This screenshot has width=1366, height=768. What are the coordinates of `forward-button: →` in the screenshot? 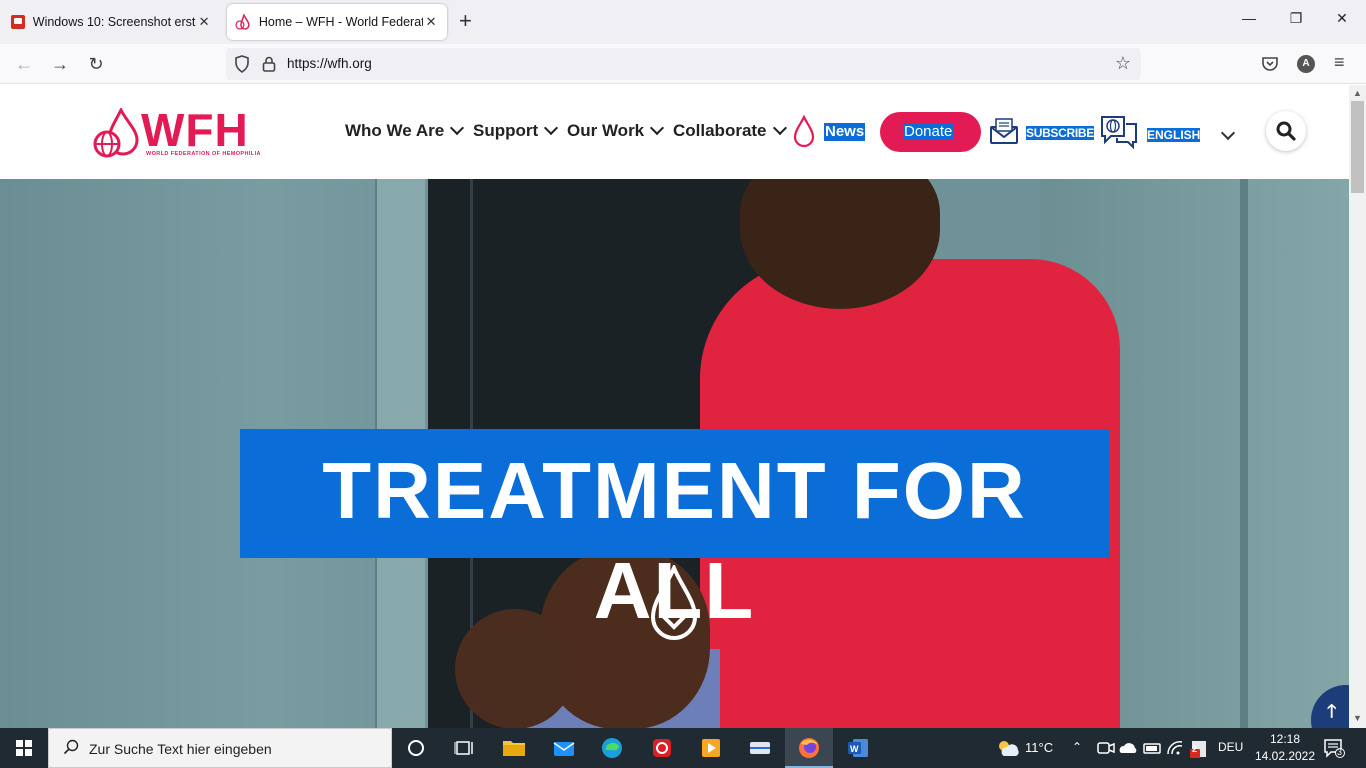 It's located at (60, 64).